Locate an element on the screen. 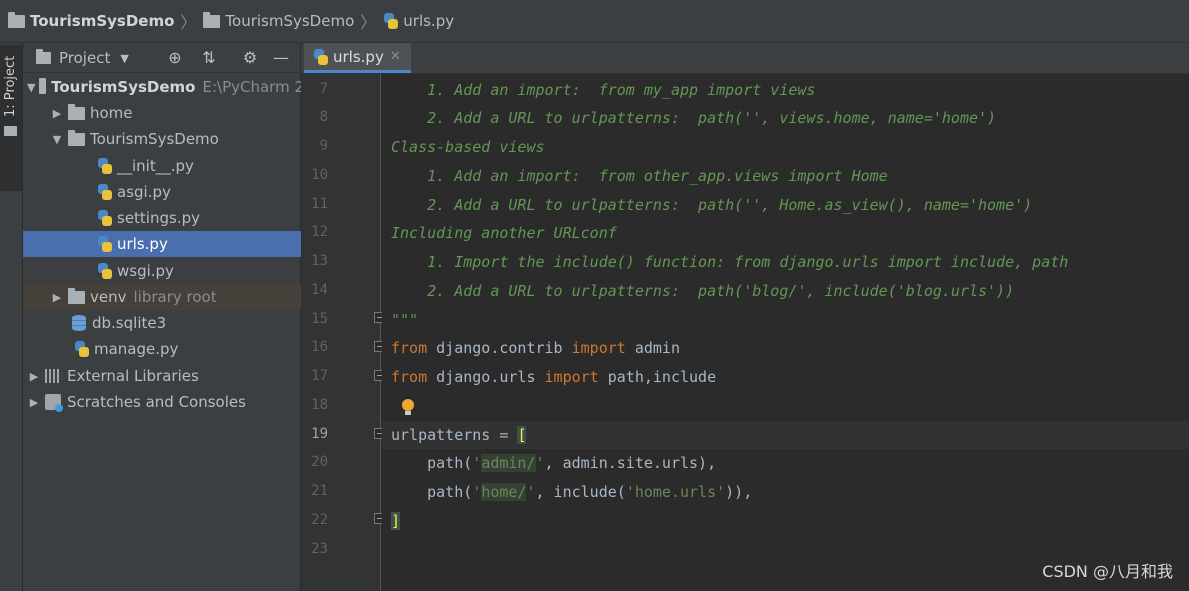 This screenshot has height=591, width=1189. line-number: 13 is located at coordinates (319, 261).